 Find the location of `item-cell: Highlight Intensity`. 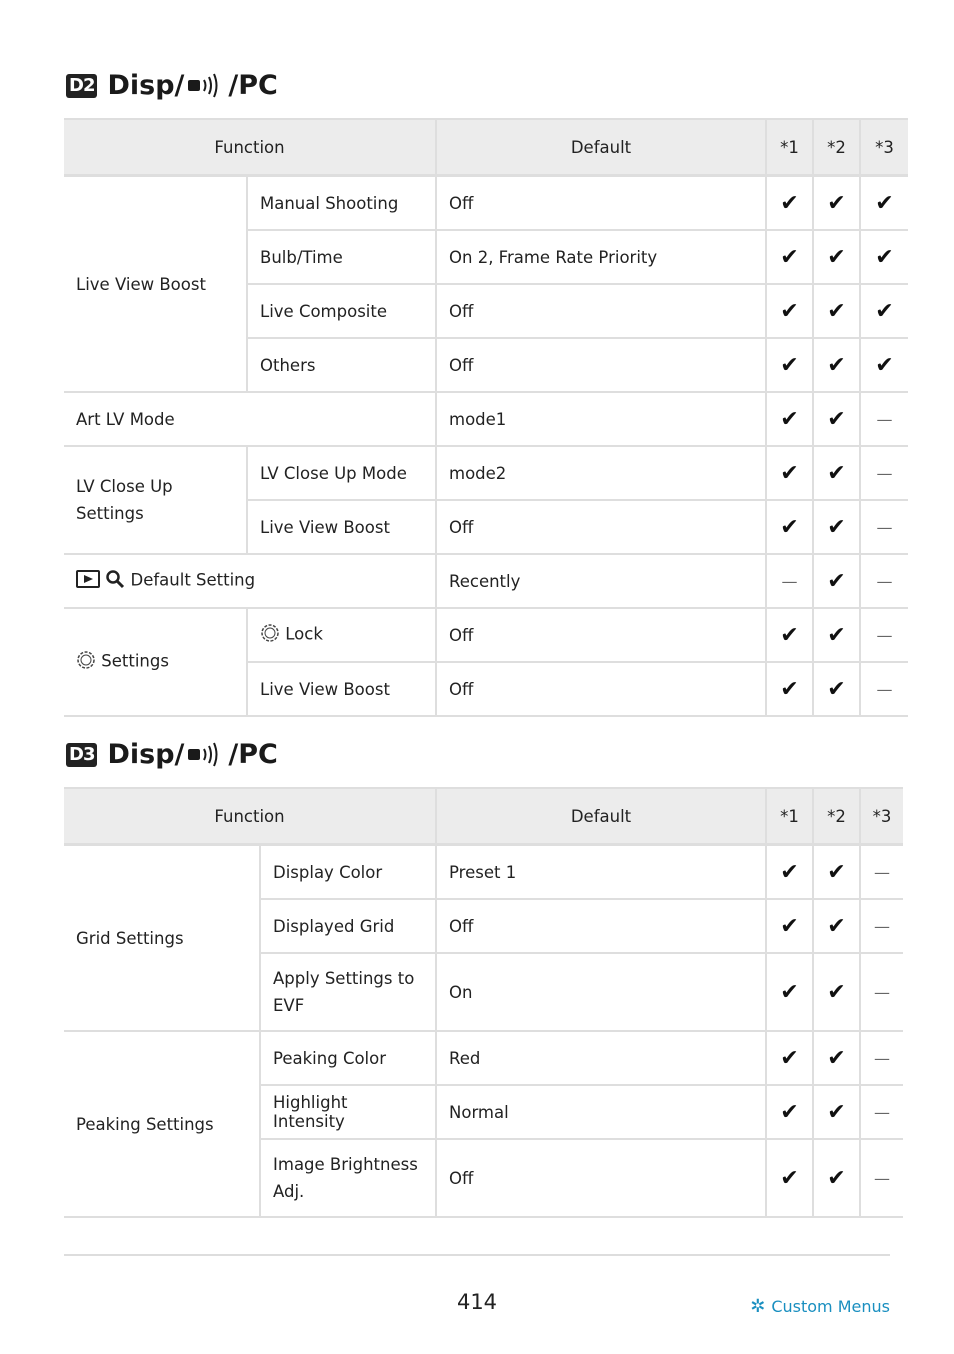

item-cell: Highlight Intensity is located at coordinates (348, 1112).